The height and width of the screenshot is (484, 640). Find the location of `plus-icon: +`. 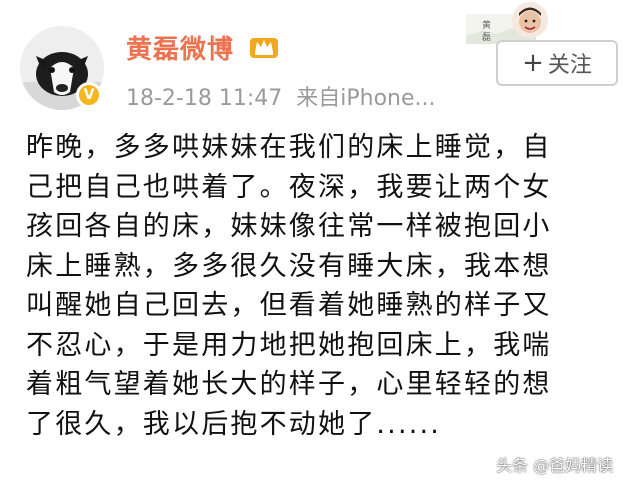

plus-icon: + is located at coordinates (533, 63).